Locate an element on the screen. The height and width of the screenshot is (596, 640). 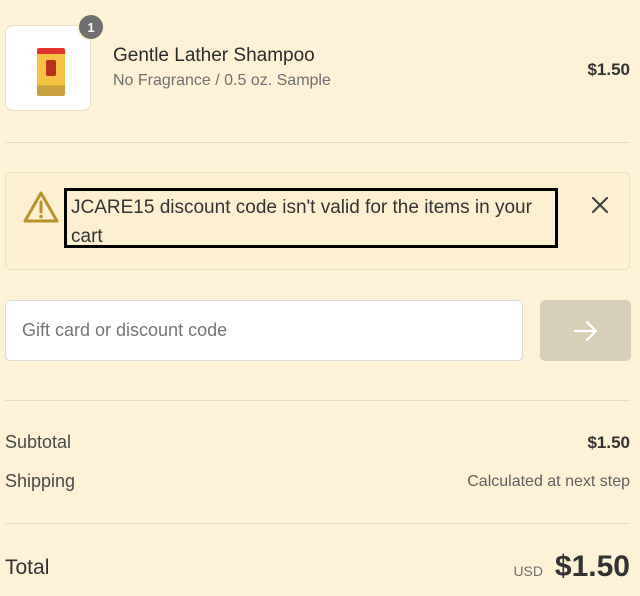
product-name: Gentle Lather Shampoo is located at coordinates (214, 55).